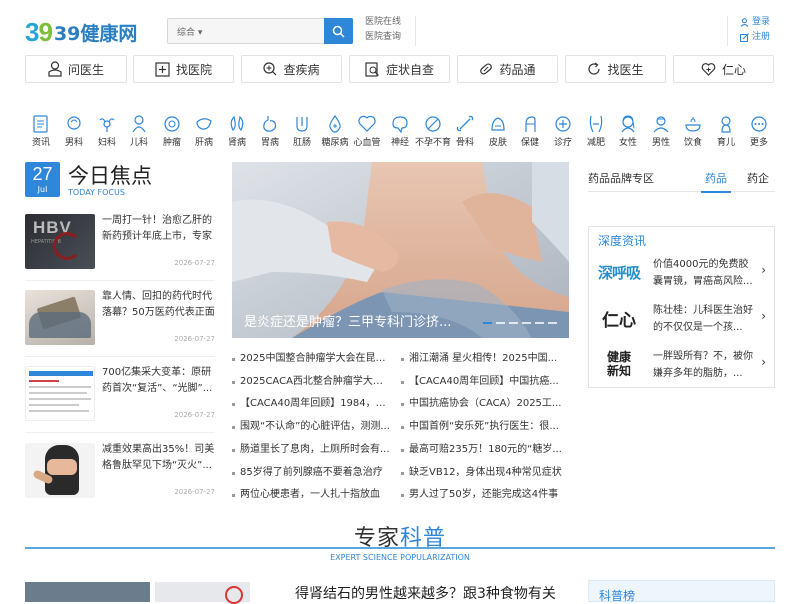 The width and height of the screenshot is (800, 604). What do you see at coordinates (520, 323) in the screenshot?
I see `carousel-dots` at bounding box center [520, 323].